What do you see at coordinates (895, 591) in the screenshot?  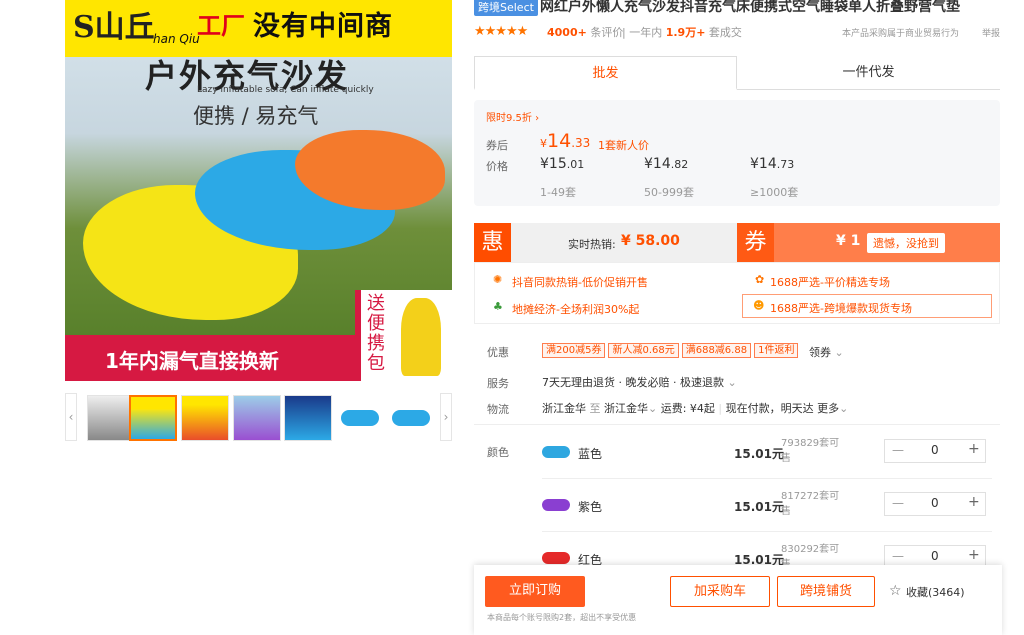 I see `star-icon: ☆` at bounding box center [895, 591].